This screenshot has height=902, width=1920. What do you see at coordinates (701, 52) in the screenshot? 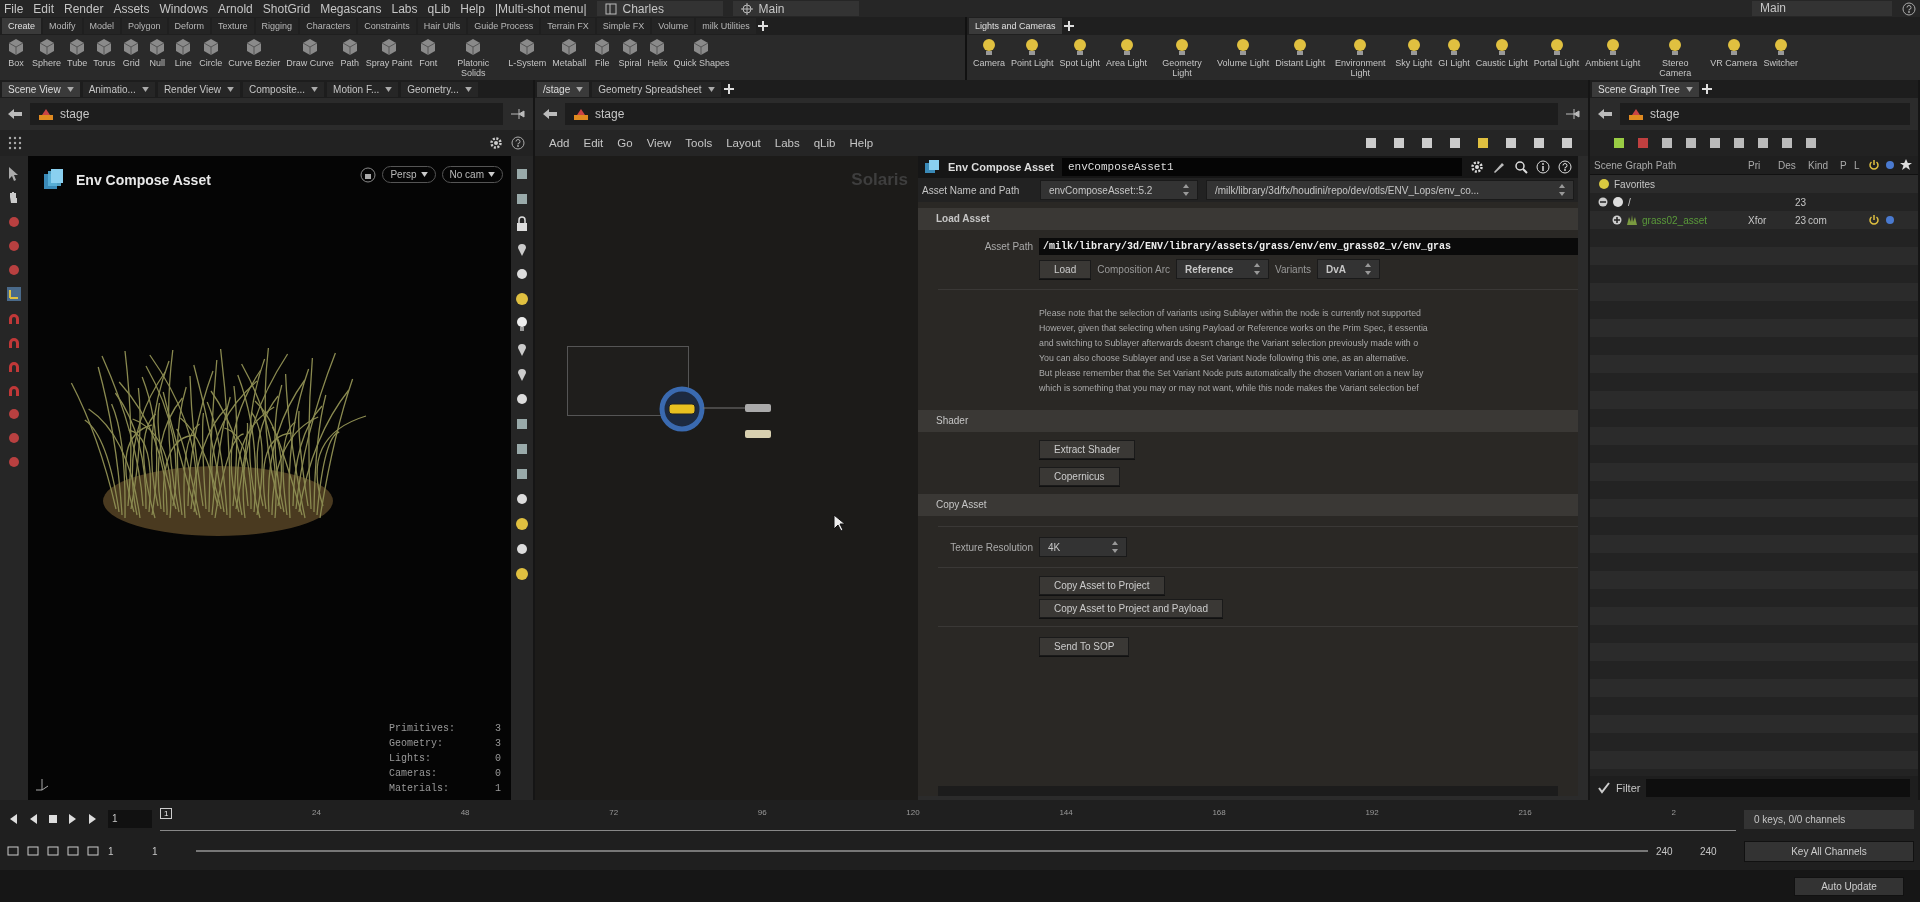
I see `shelf-tool: Quick Shapes` at bounding box center [701, 52].